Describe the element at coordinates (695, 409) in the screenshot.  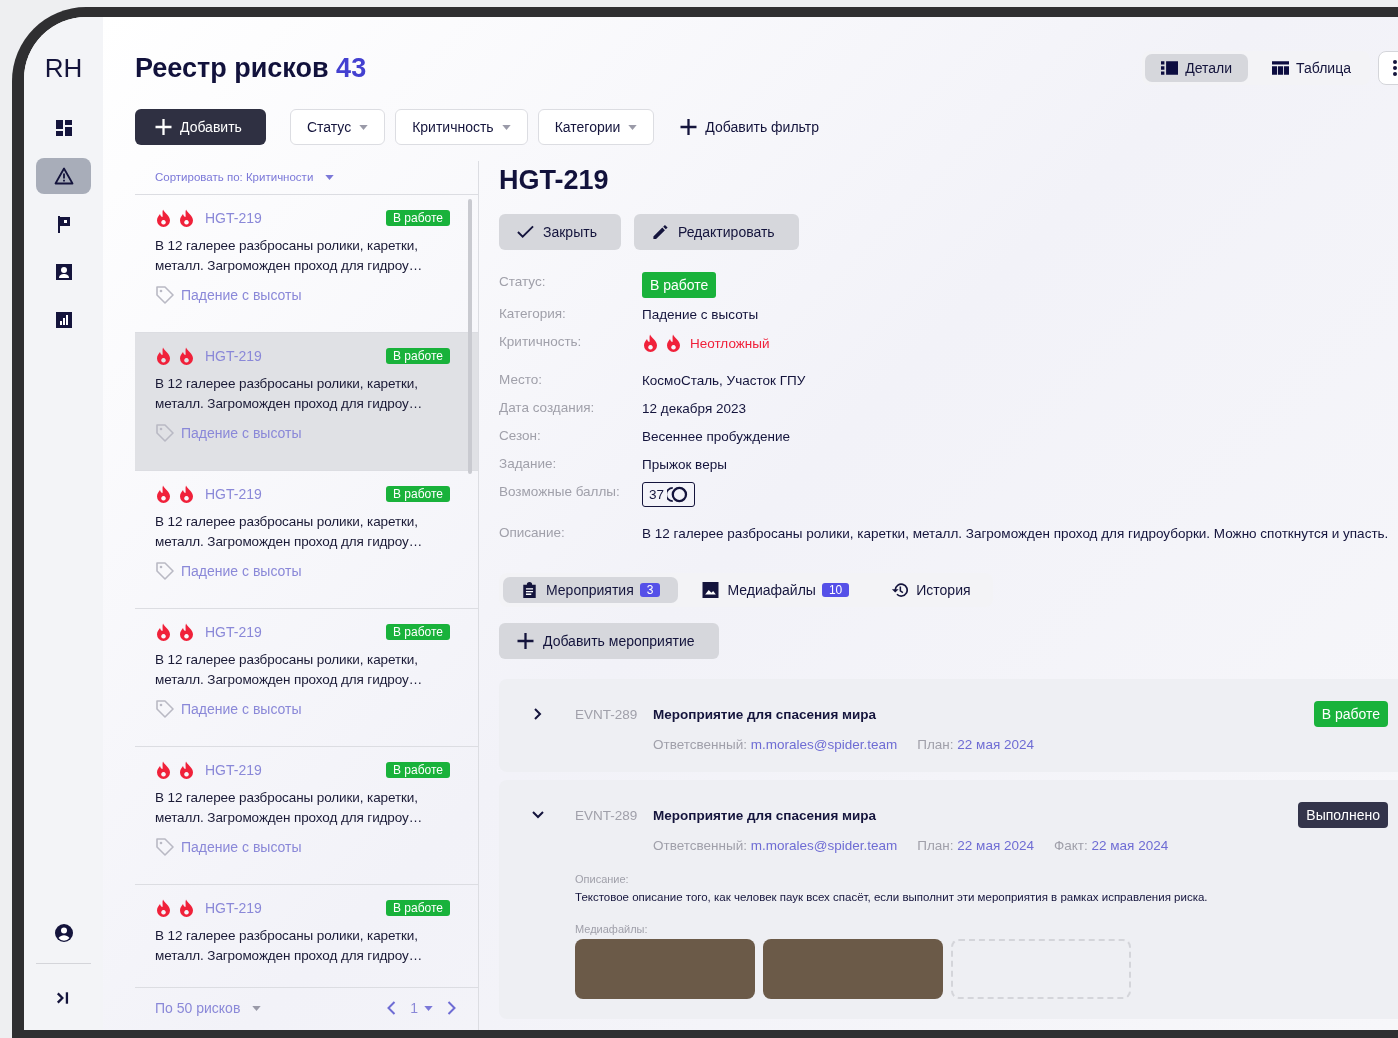
I see `field-value: 12 декабря 2023` at that location.